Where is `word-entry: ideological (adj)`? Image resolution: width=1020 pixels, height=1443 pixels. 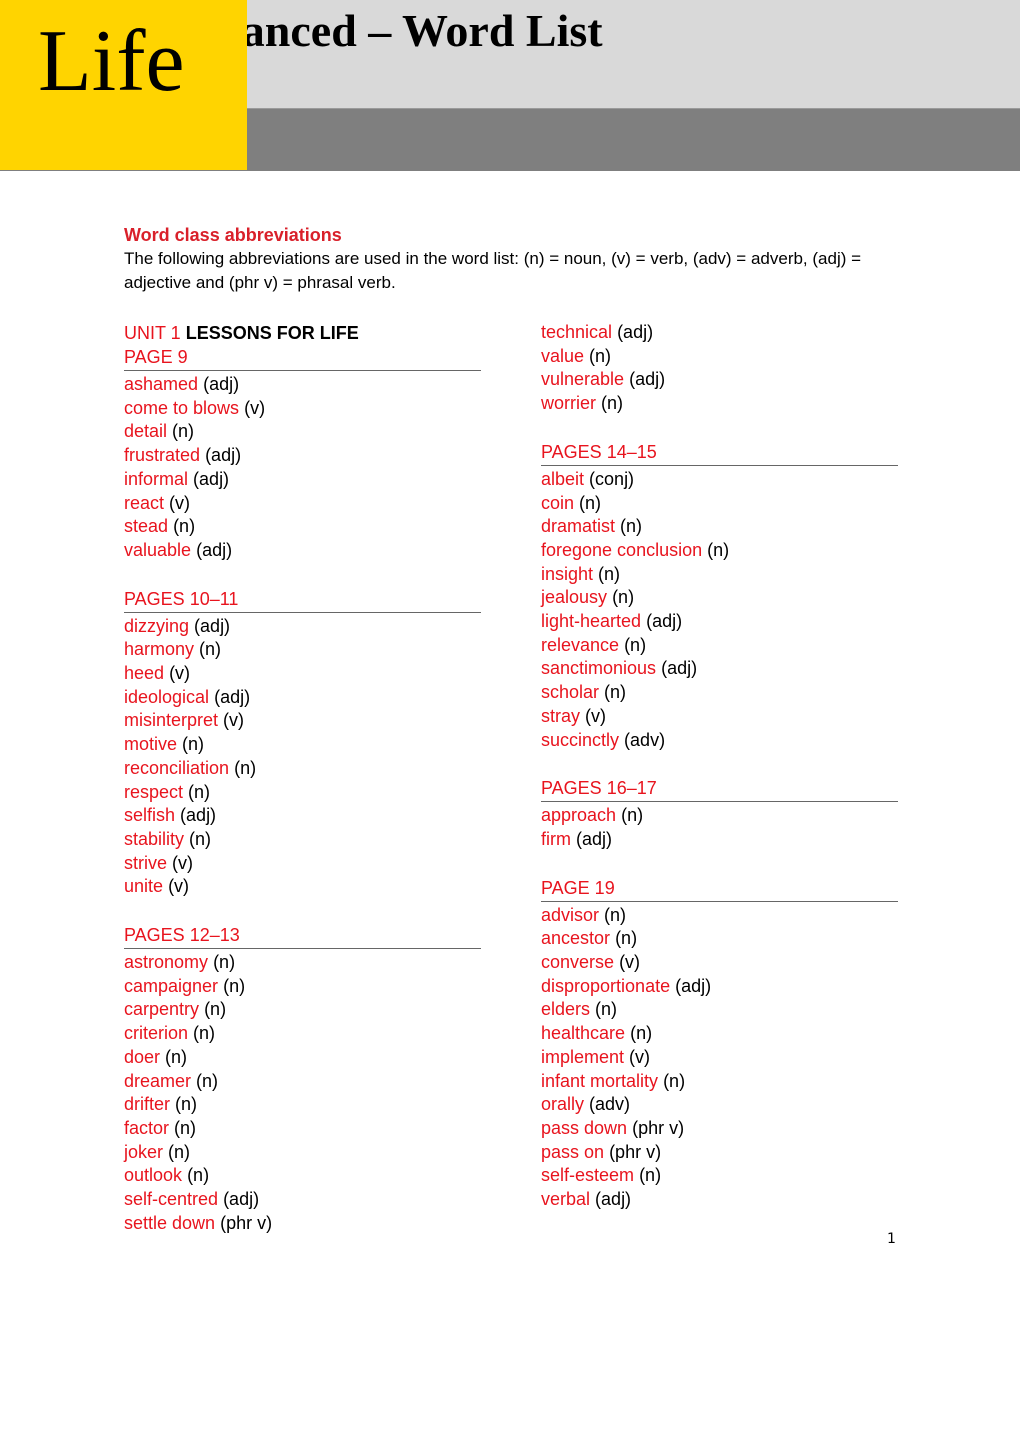
word-entry: ideological (adj) is located at coordinates (302, 698).